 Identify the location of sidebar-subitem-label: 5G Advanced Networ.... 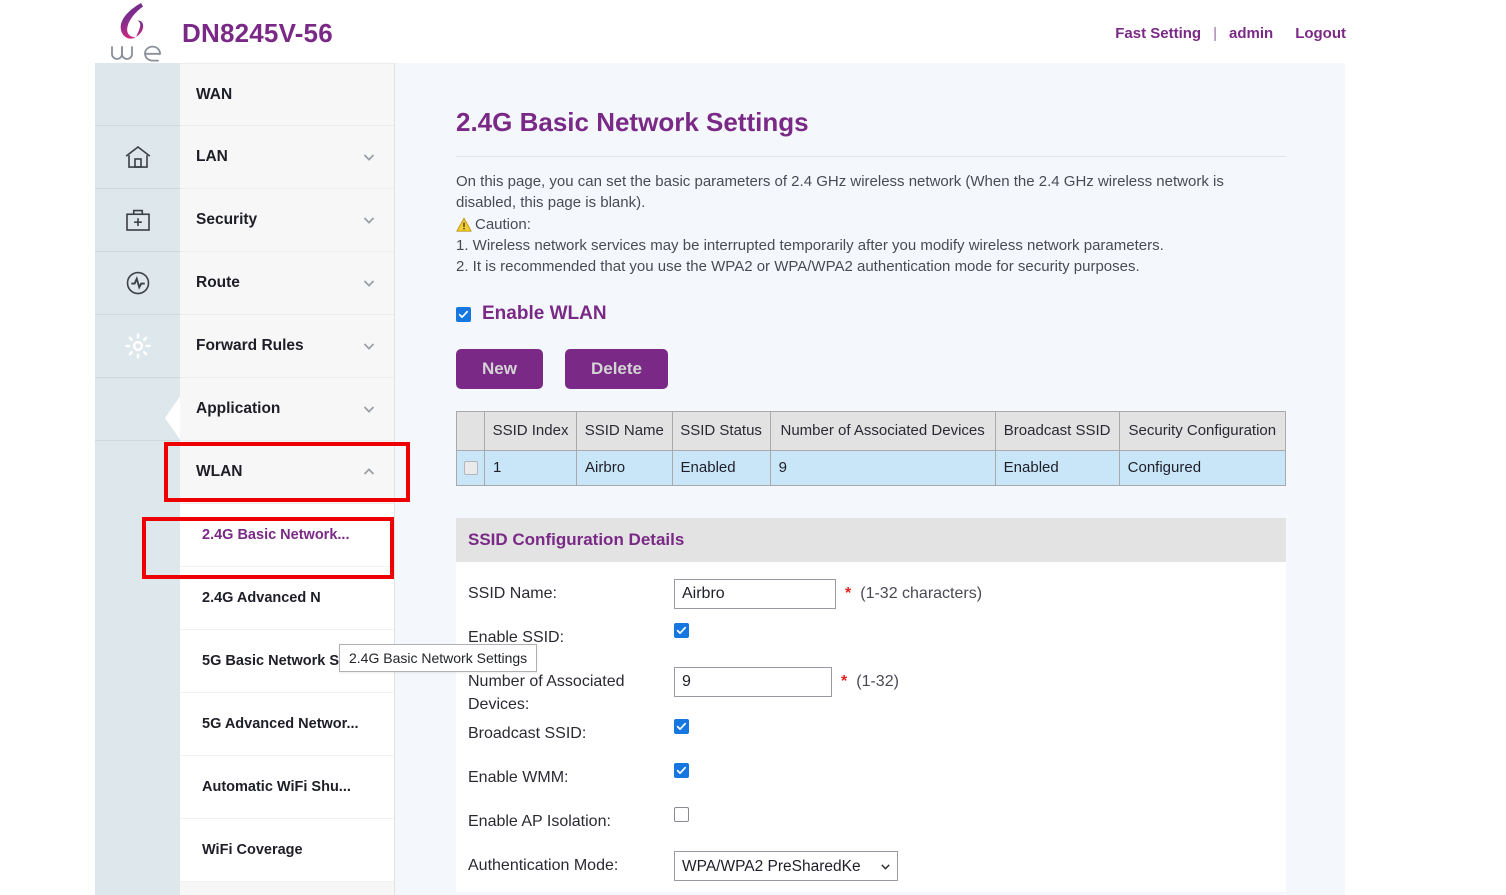
(280, 724).